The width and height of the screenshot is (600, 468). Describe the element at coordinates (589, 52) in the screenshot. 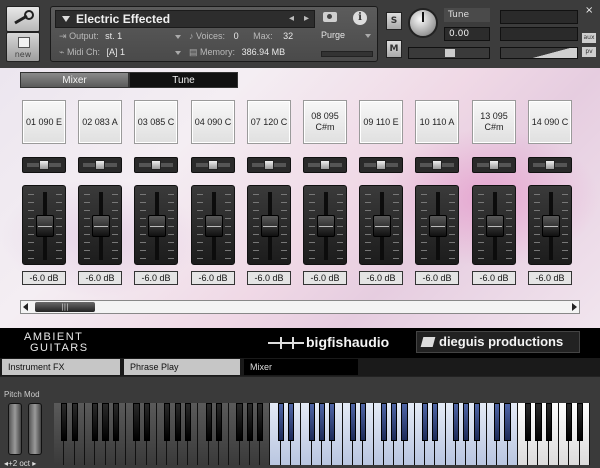

I see `pv-button: pv` at that location.